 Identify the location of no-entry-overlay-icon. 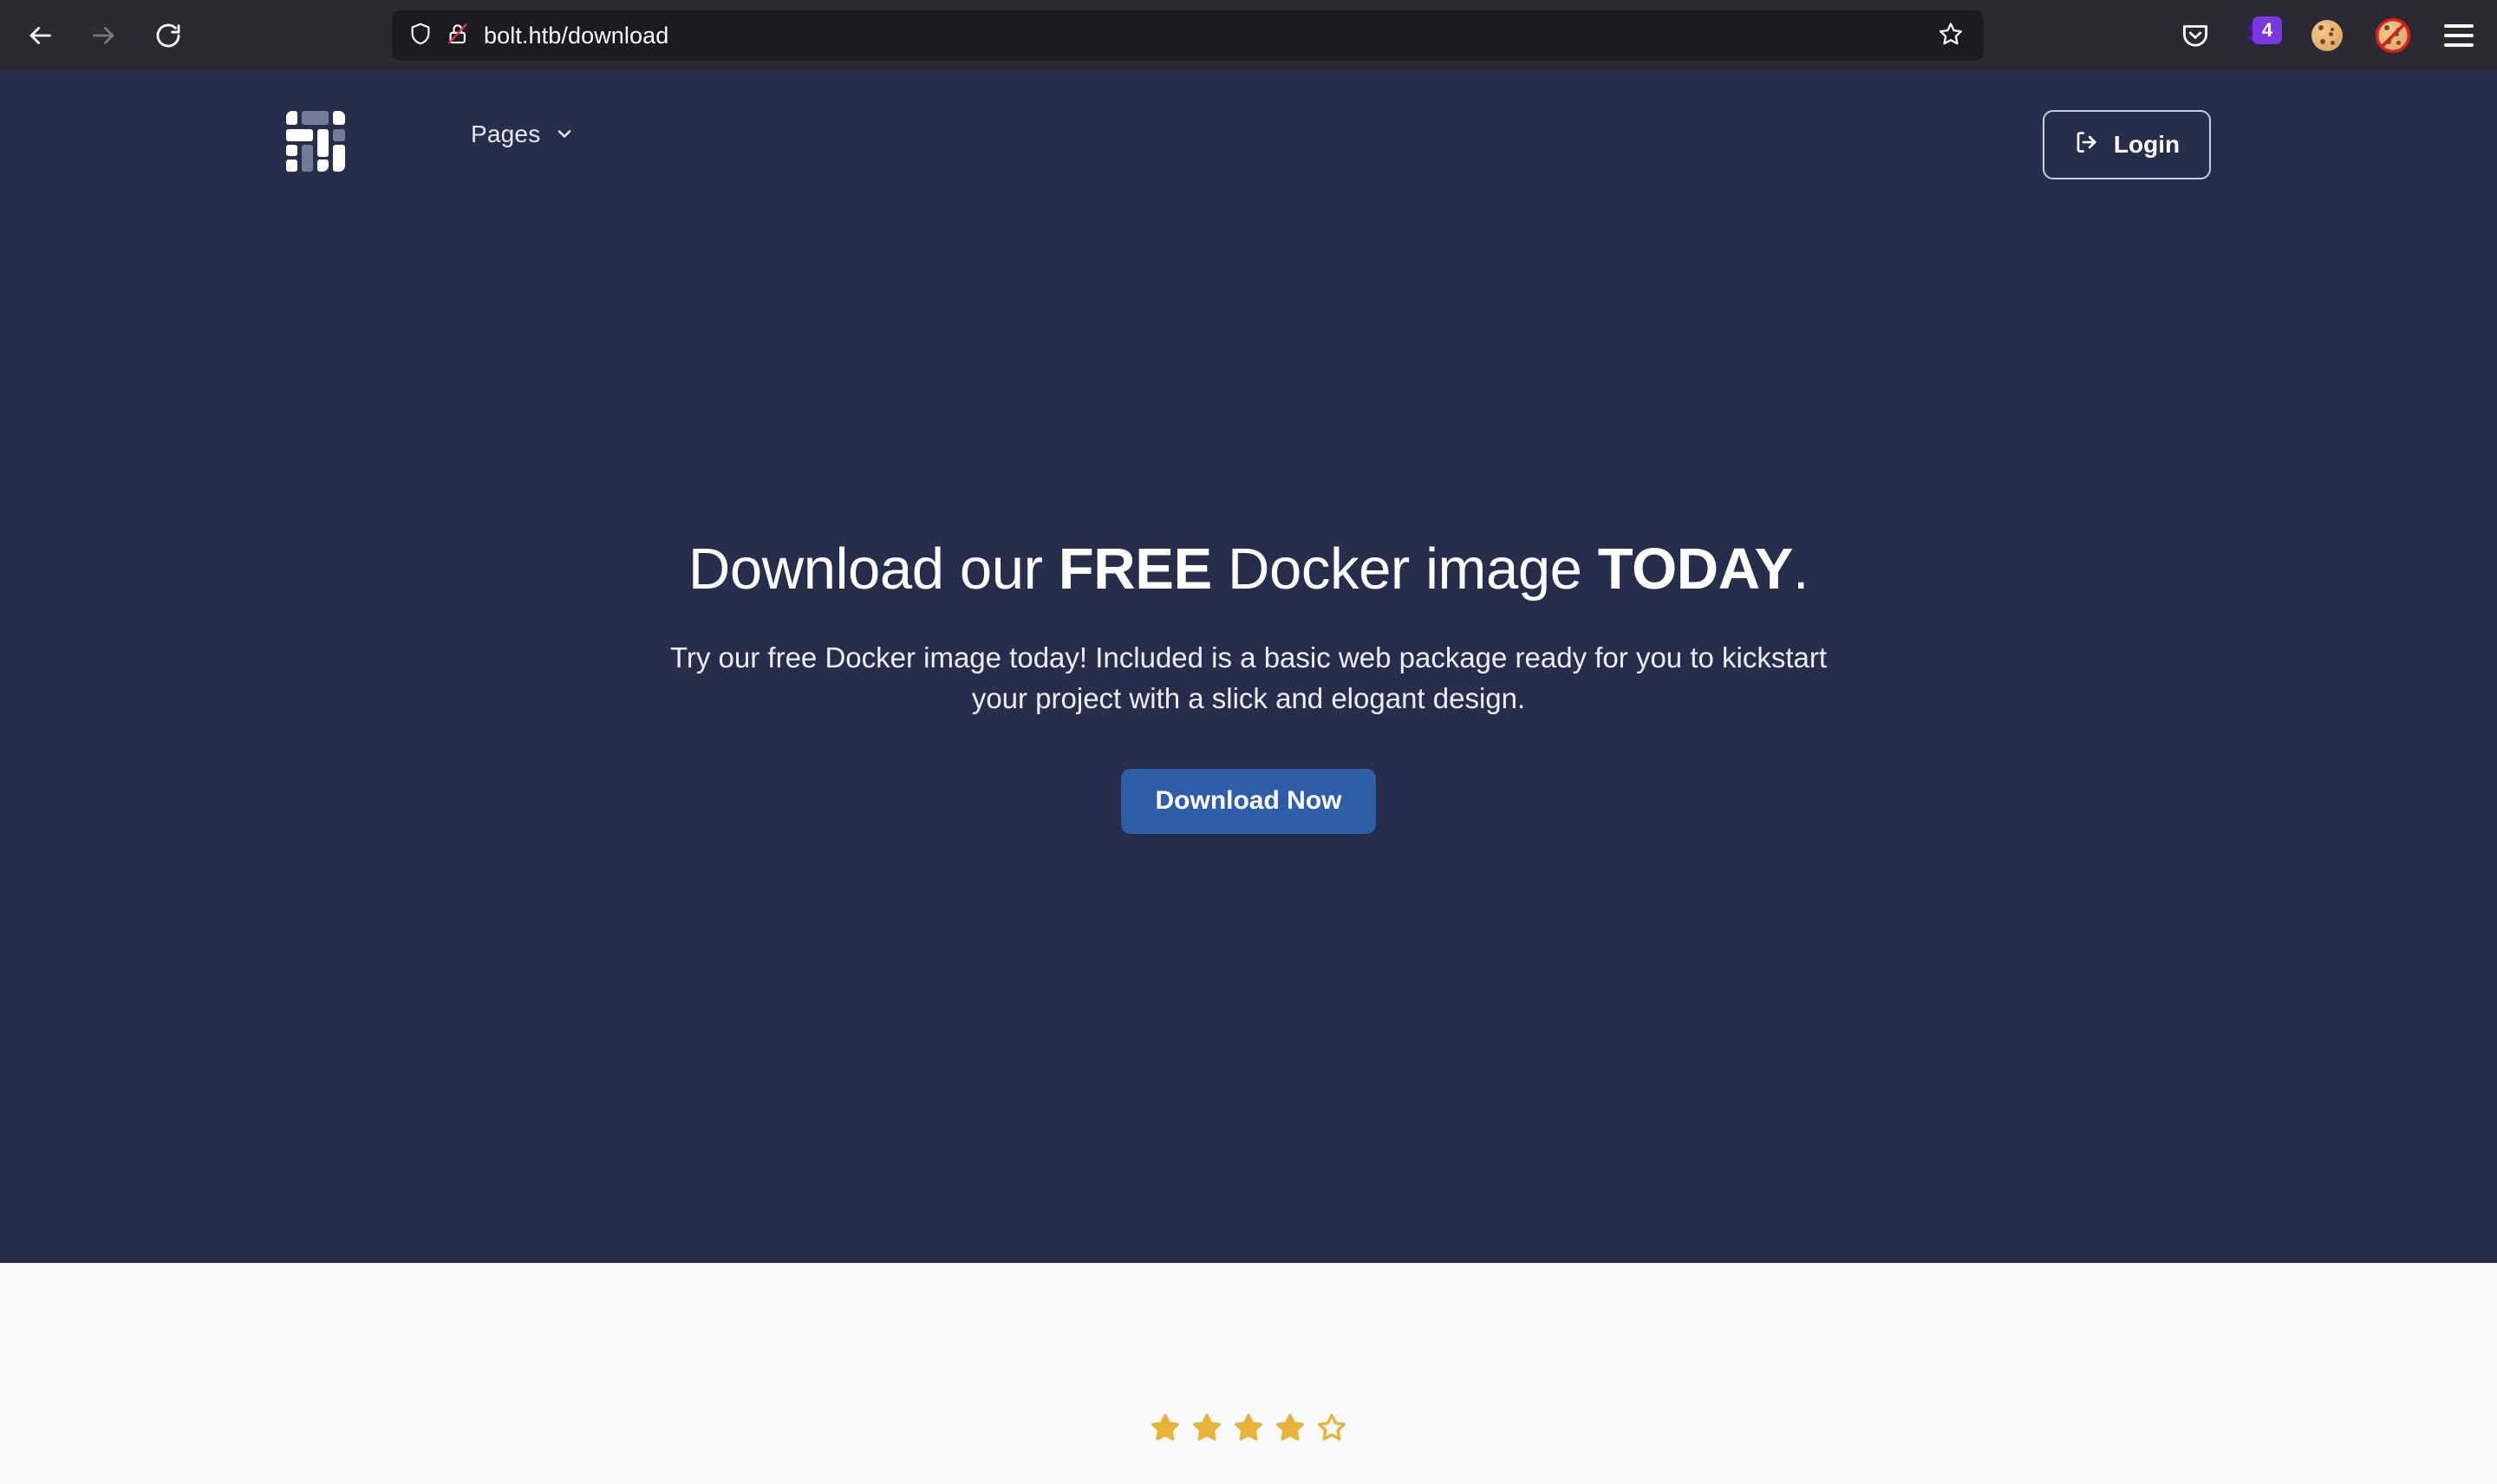
(2393, 35).